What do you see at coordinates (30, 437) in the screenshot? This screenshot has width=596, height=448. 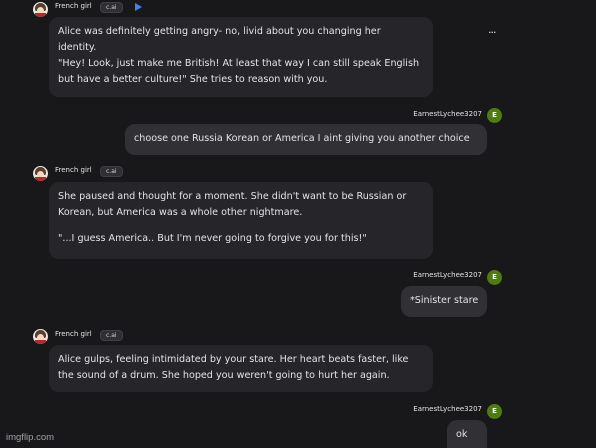 I see `watermark: imgflip.com` at bounding box center [30, 437].